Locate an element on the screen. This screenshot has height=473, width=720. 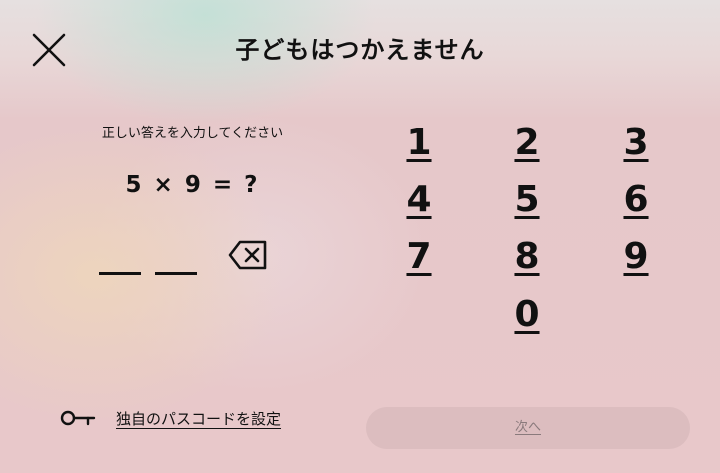
key-1: 1 is located at coordinates (419, 143).